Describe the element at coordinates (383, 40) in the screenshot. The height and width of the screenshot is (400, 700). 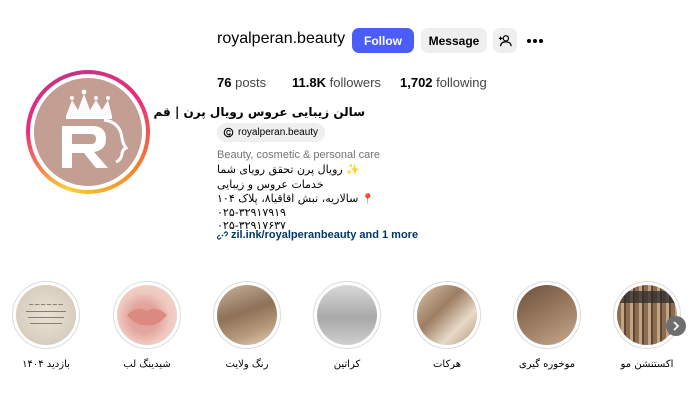
I see `follow-button: Follow` at that location.